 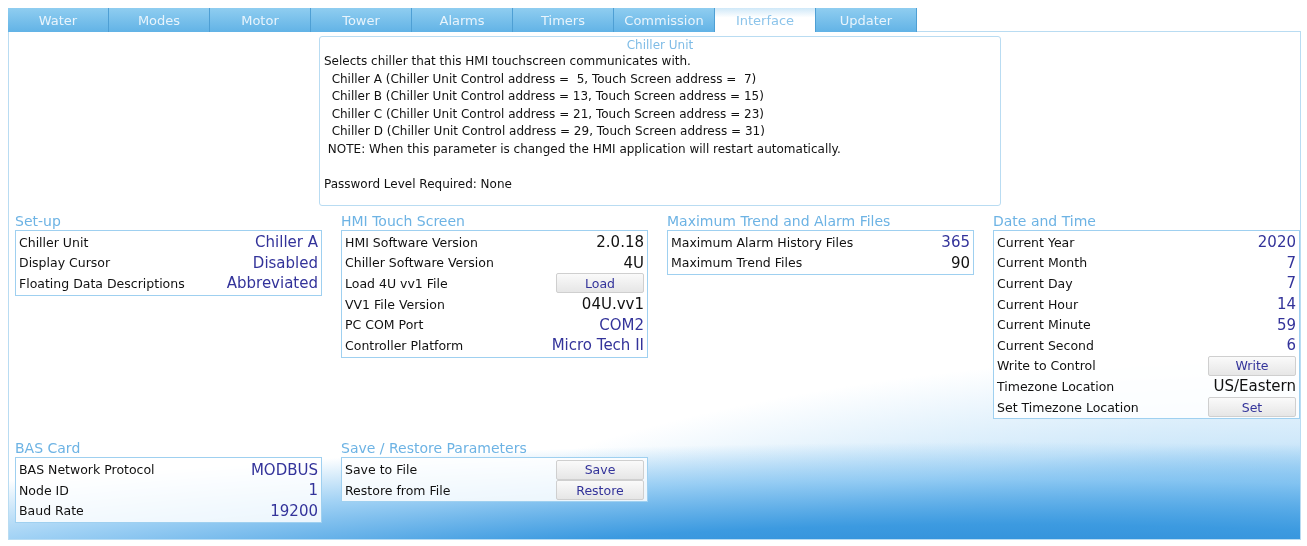 I want to click on section-title: Save / Restore Parameters, so click(x=434, y=449).